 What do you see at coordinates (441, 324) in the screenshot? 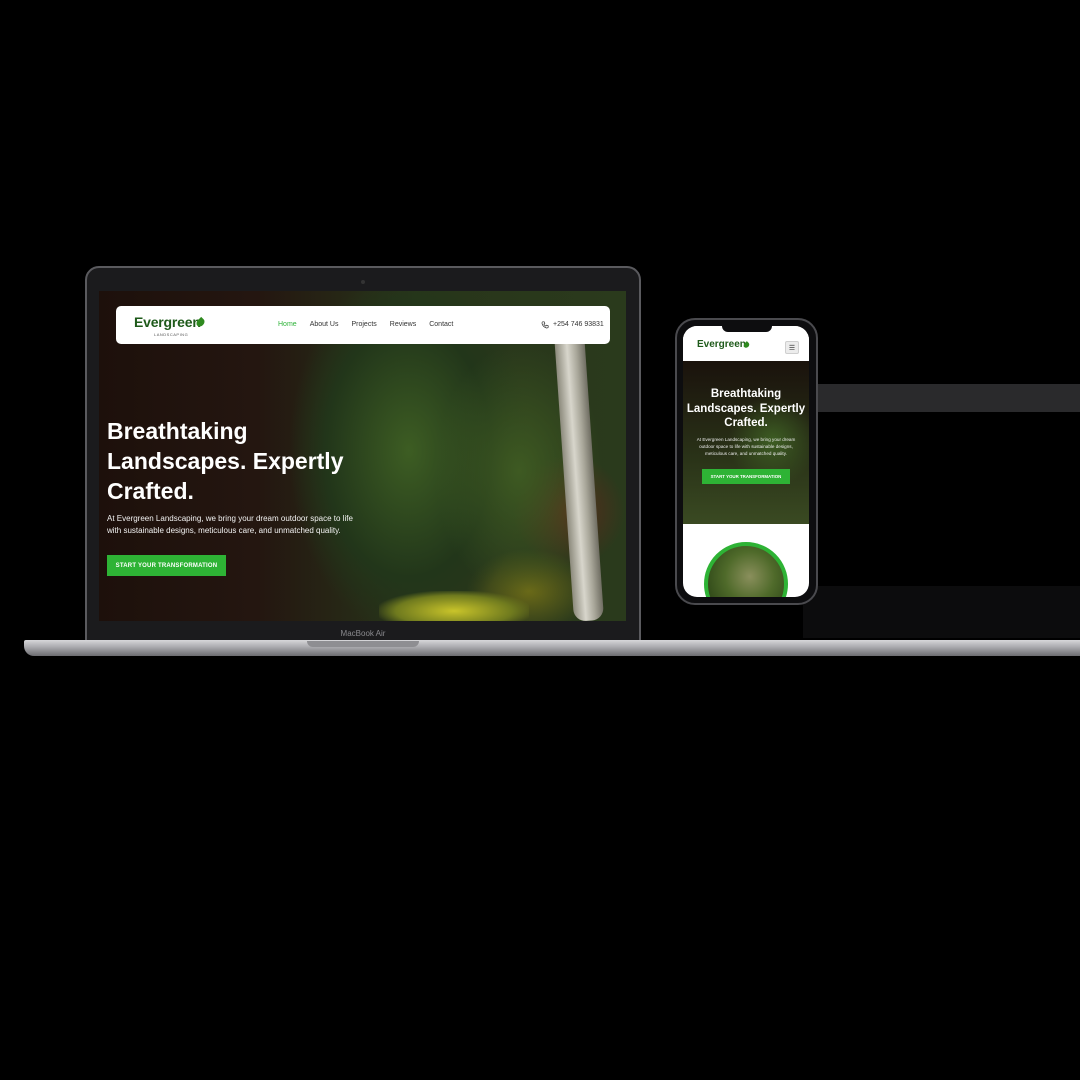
I see `nav-link-contact: Contact` at bounding box center [441, 324].